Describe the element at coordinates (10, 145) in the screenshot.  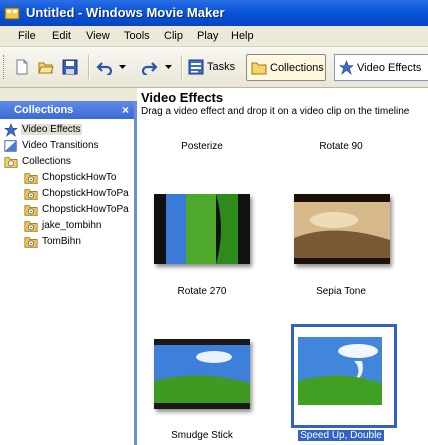
I see `transition-icon` at that location.